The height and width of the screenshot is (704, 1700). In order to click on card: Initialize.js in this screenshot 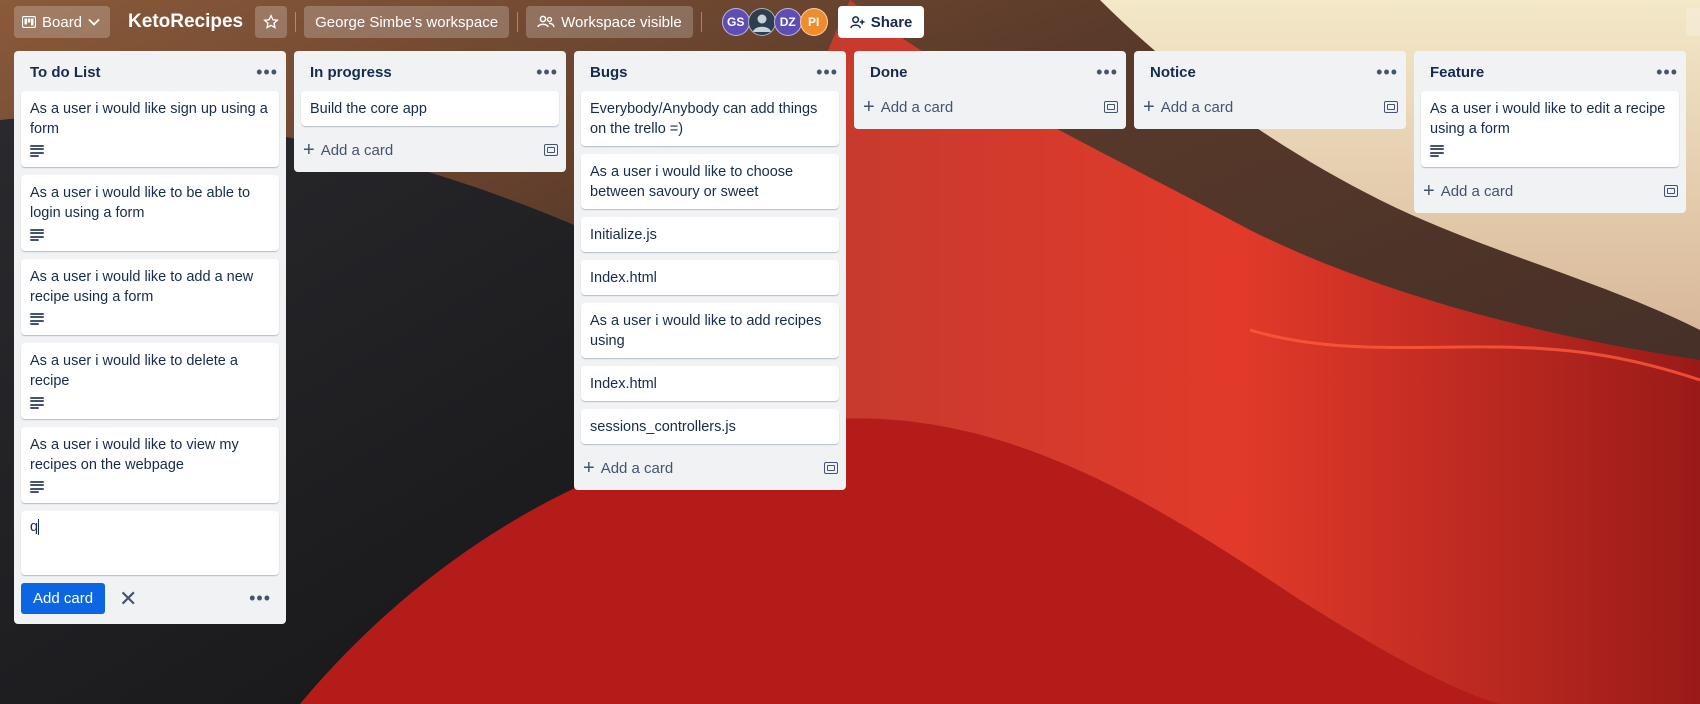, I will do `click(710, 234)`.